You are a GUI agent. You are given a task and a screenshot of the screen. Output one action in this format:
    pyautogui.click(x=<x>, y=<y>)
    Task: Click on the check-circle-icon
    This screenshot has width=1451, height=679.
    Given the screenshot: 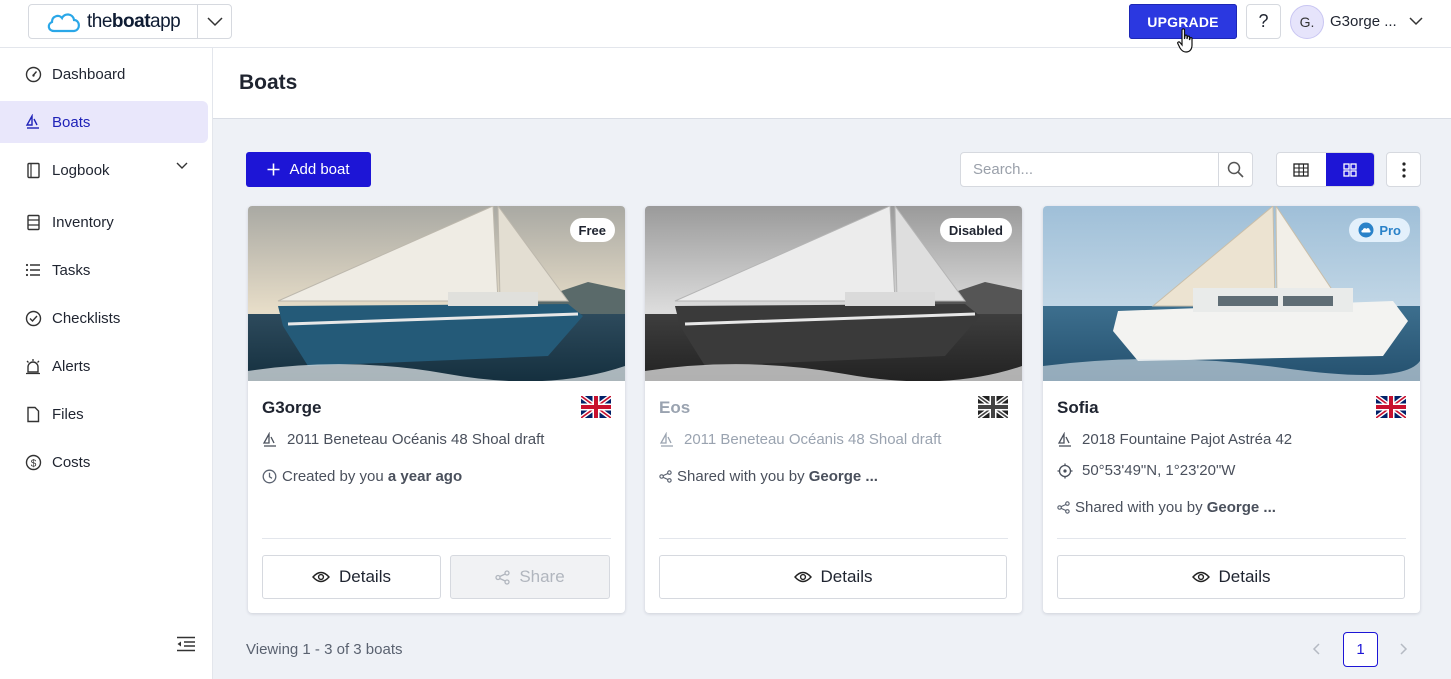 What is the action you would take?
    pyautogui.click(x=33, y=318)
    